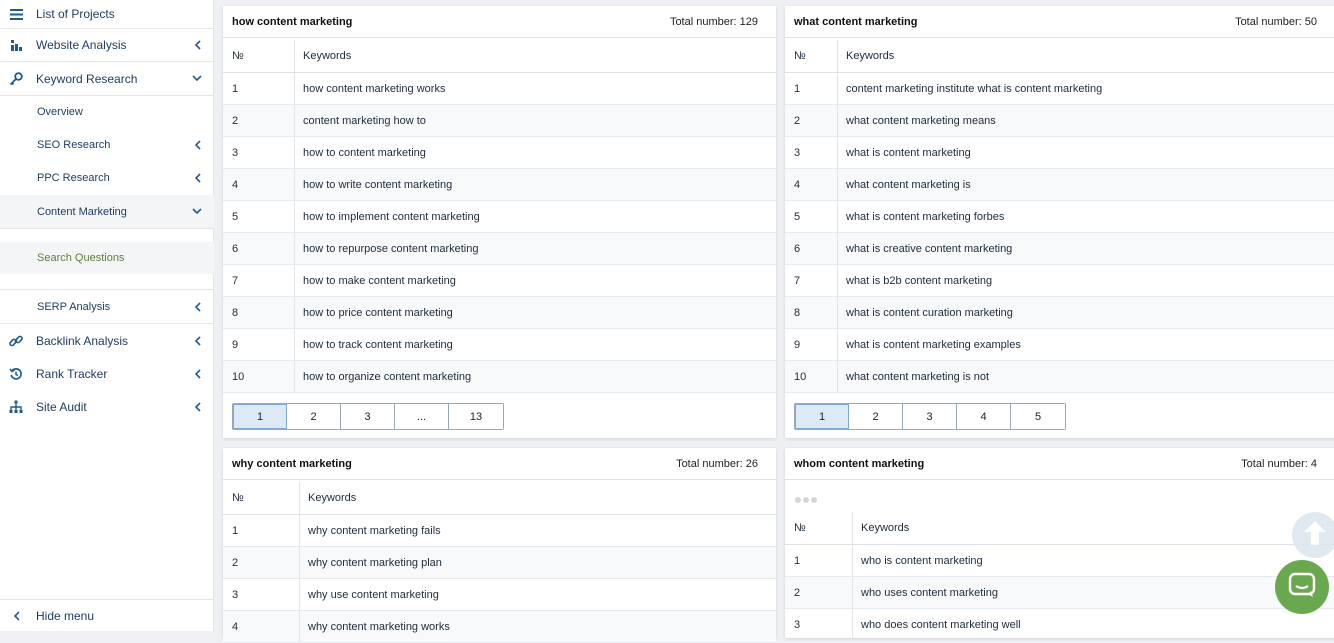 The height and width of the screenshot is (643, 1334). Describe the element at coordinates (476, 416) in the screenshot. I see `page-button: 13` at that location.